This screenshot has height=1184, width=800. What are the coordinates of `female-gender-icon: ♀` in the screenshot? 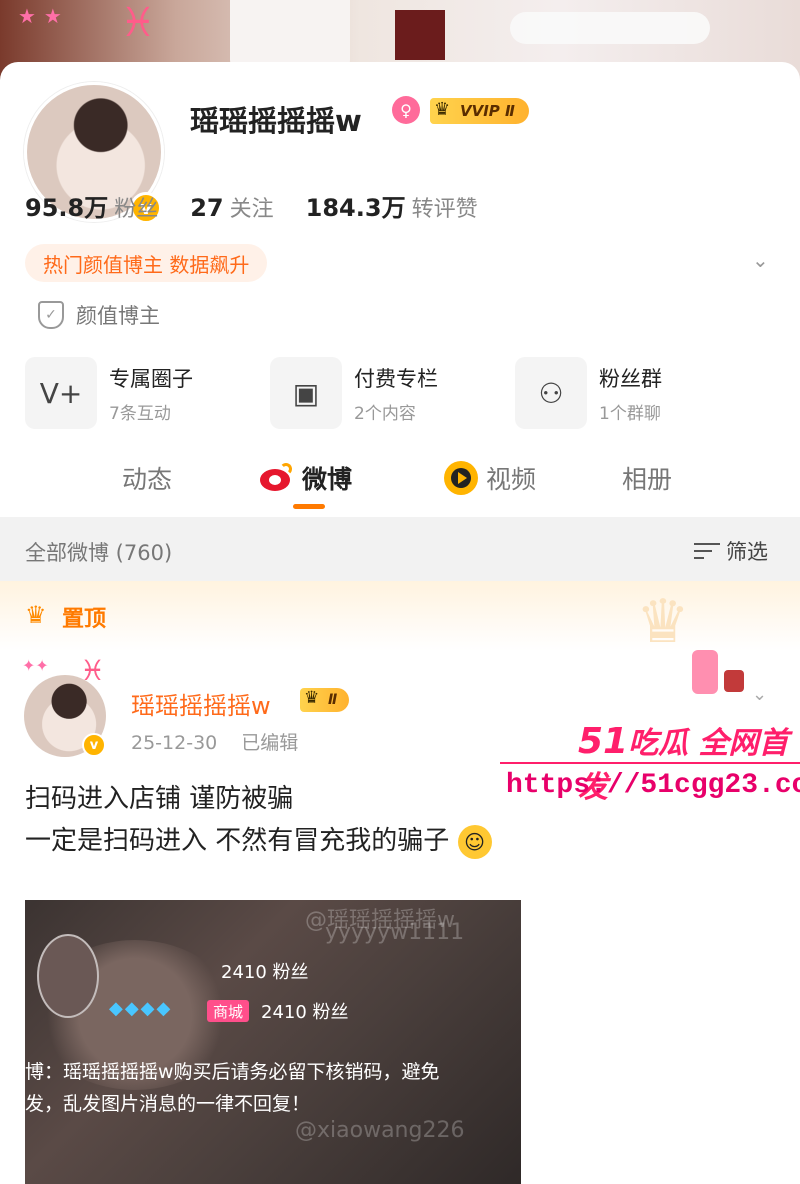 It's located at (406, 110).